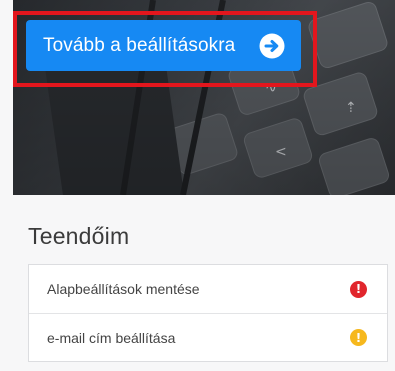  Describe the element at coordinates (208, 289) in the screenshot. I see `todo-item-basic-settings: Alapbeállítások mentése !` at that location.